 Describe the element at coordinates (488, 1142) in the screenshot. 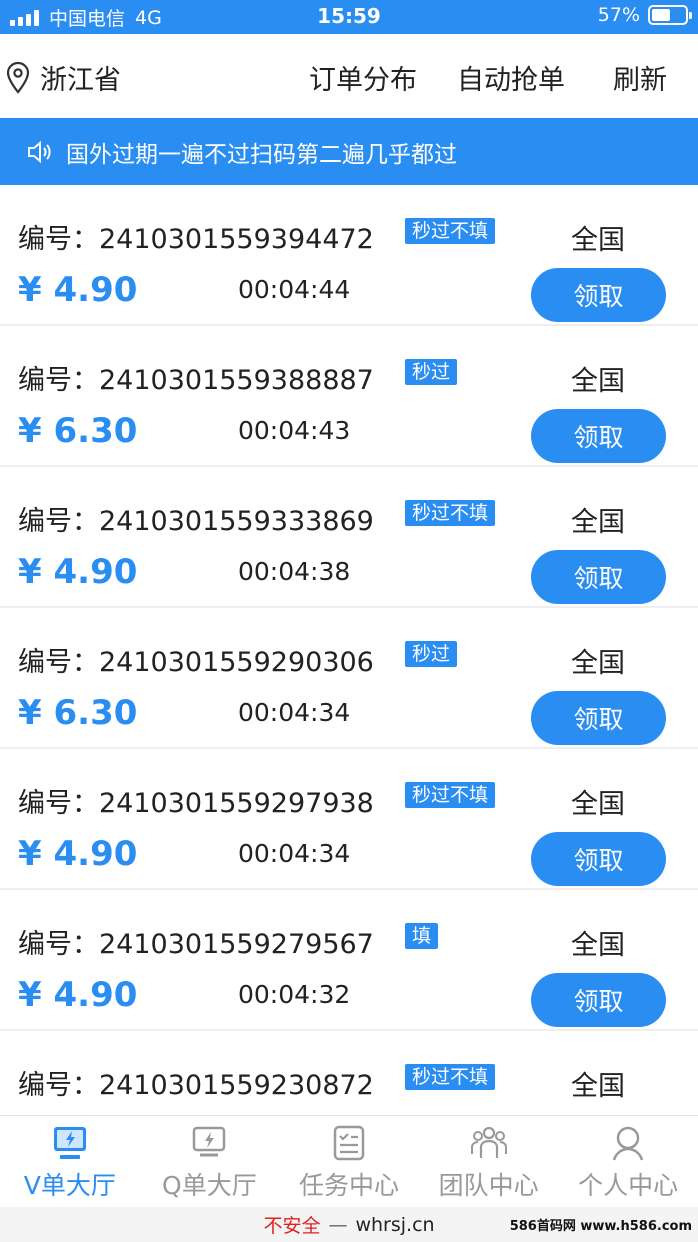

I see `team-icon` at that location.